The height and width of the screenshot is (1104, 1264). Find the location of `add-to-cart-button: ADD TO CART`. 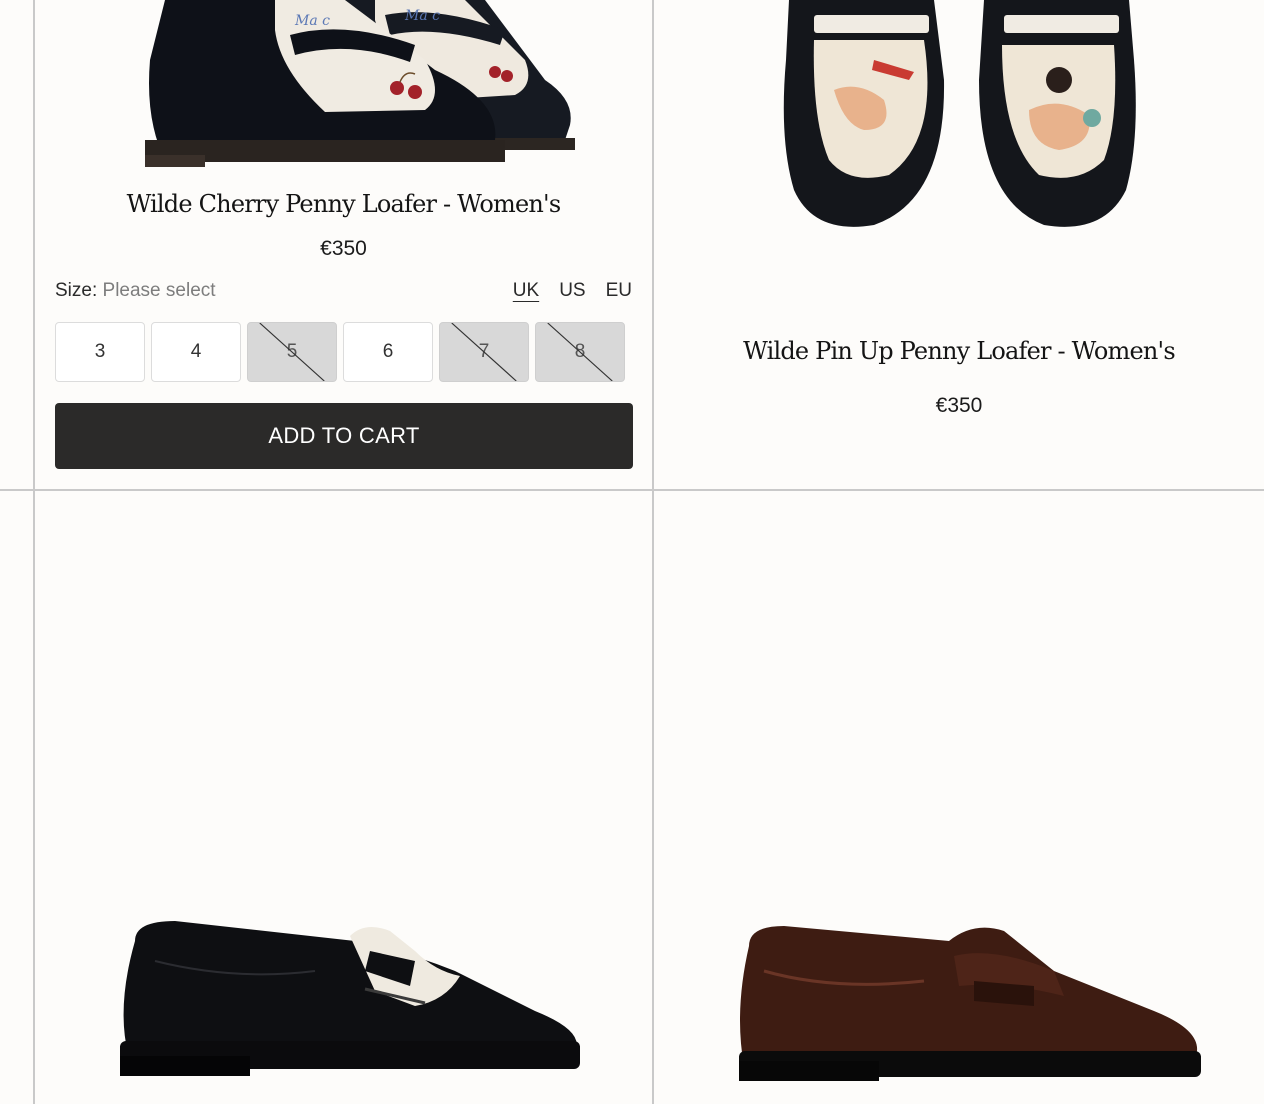

add-to-cart-button: ADD TO CART is located at coordinates (344, 436).